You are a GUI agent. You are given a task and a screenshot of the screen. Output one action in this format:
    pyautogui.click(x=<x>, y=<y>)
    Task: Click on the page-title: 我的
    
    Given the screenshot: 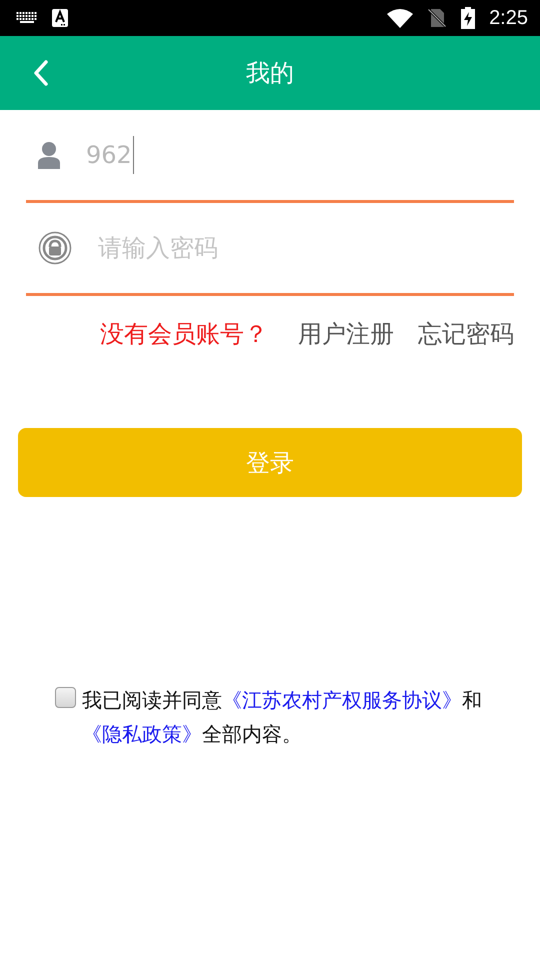 What is the action you would take?
    pyautogui.click(x=270, y=73)
    